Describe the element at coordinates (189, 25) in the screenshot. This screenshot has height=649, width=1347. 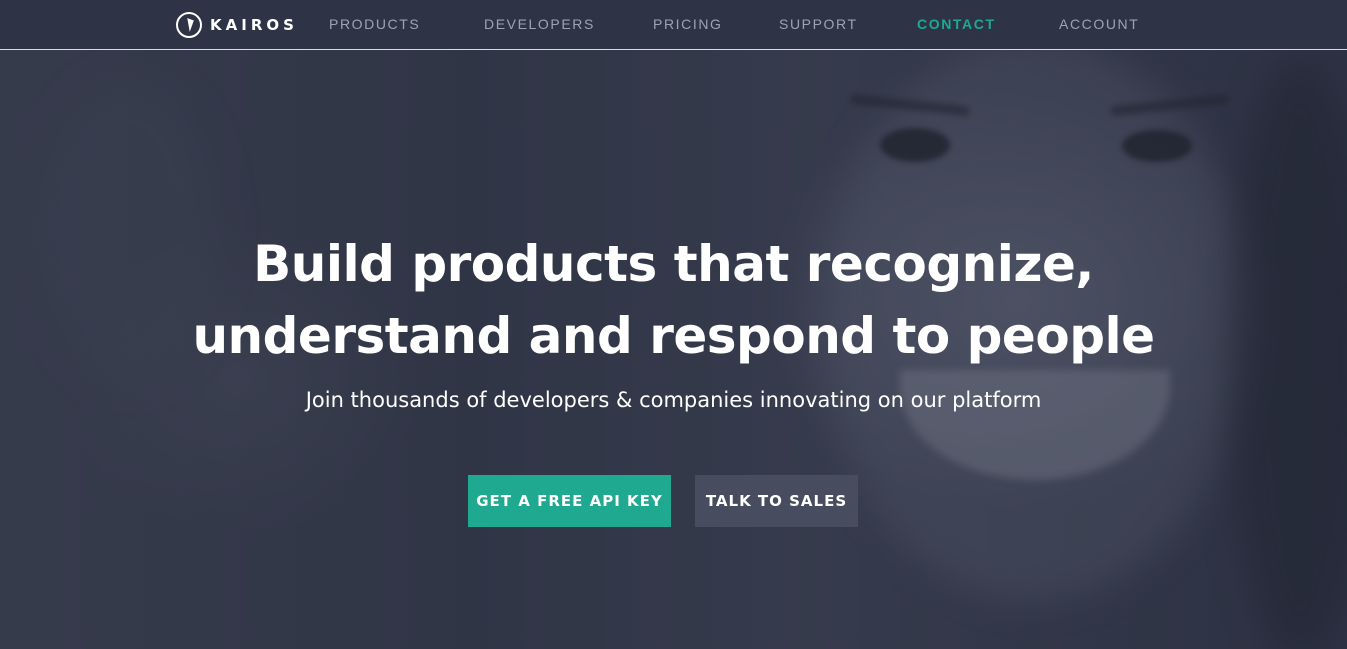
I see `kairos-logo-icon` at that location.